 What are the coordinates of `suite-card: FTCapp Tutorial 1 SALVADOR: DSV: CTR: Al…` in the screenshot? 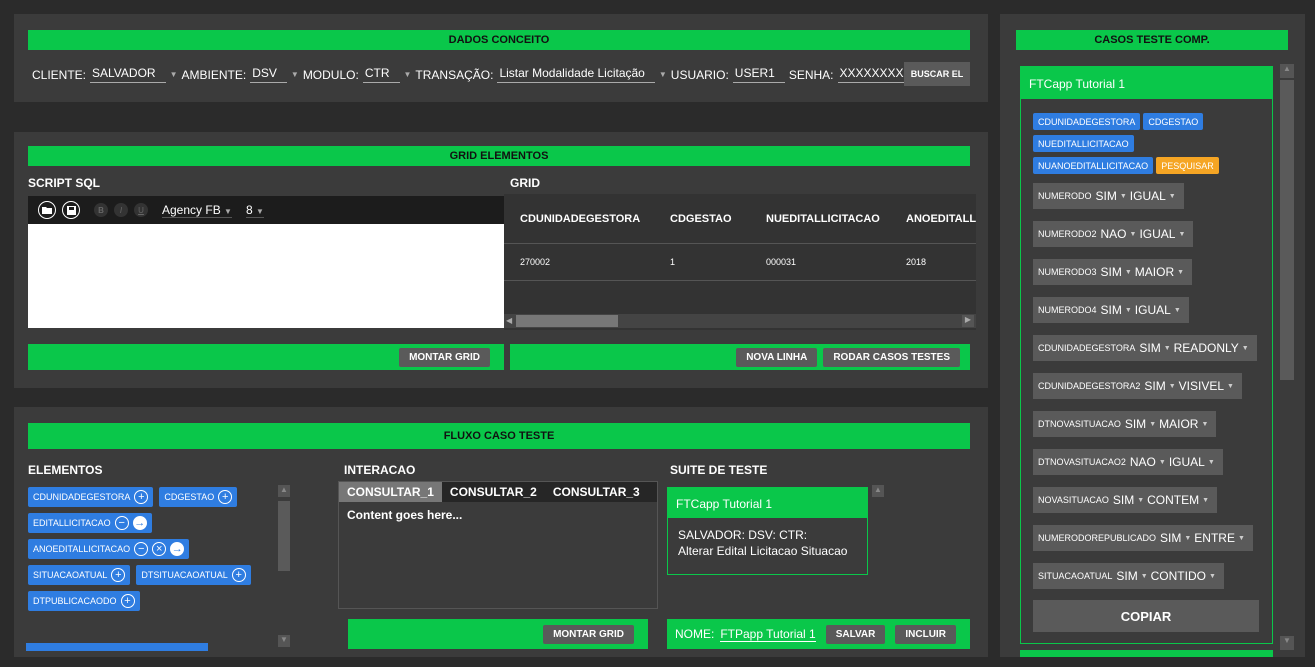 It's located at (767, 531).